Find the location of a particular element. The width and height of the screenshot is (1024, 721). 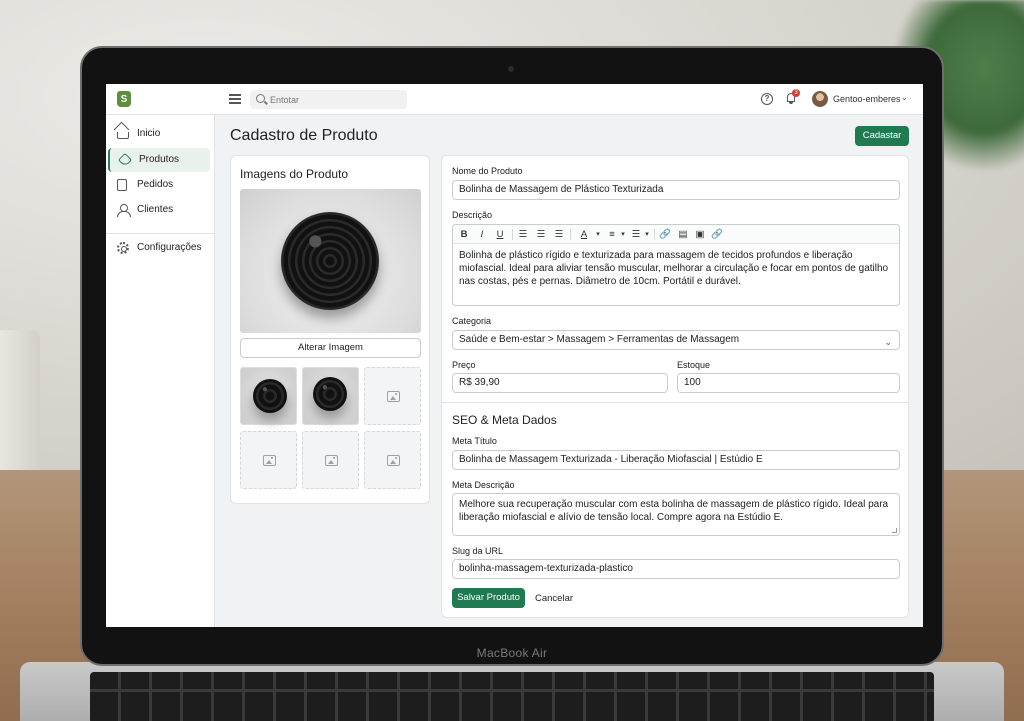

stock-label: Estoque is located at coordinates (694, 365).